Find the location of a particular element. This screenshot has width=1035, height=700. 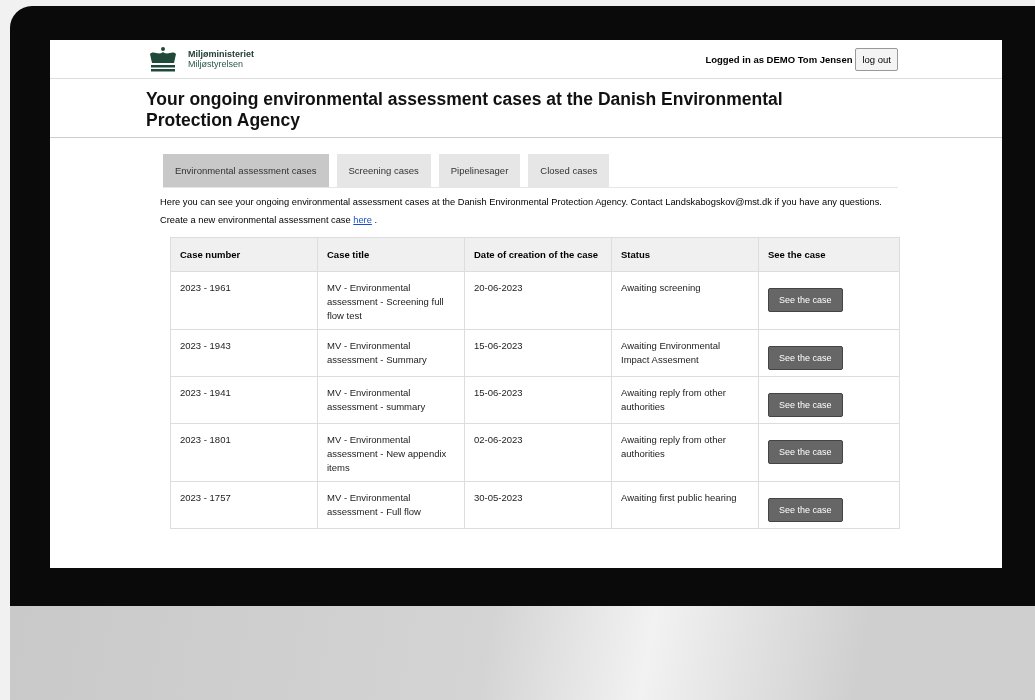

case-number-cell: 2023 - 1943 is located at coordinates (244, 353).